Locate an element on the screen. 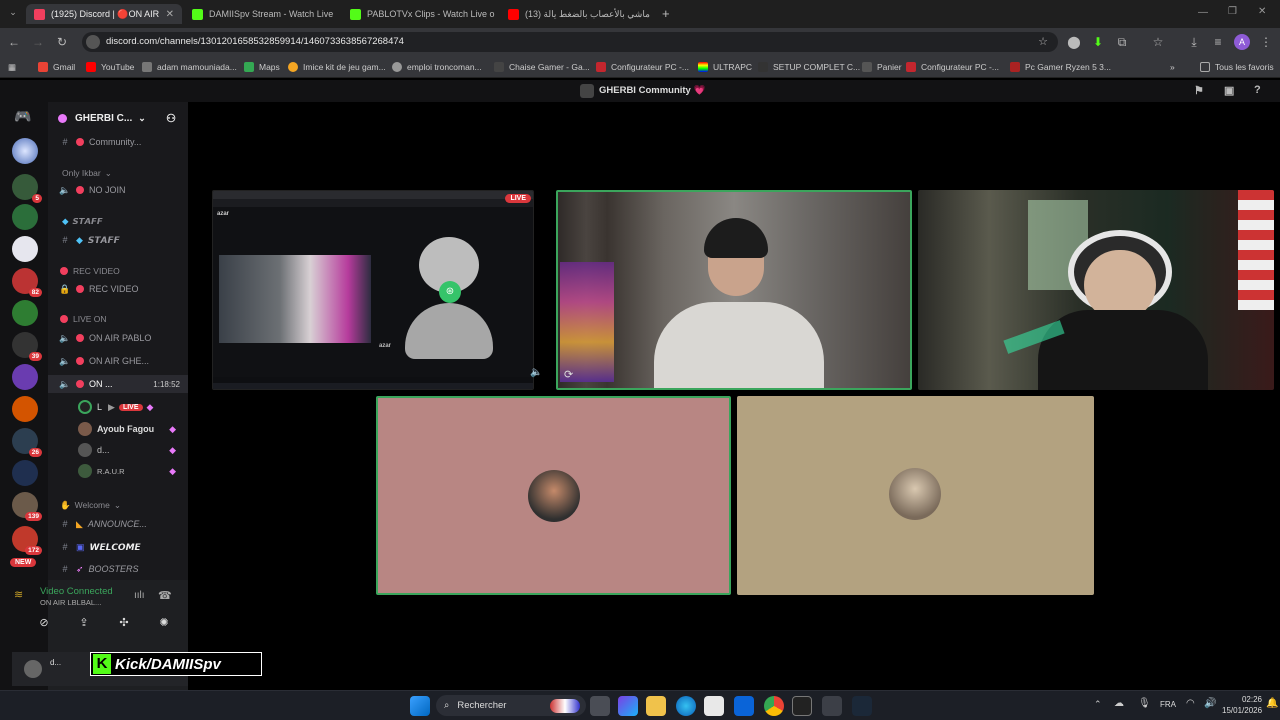 Image resolution: width=1280 pixels, height=720 pixels. bookmark-gmail: Gmail is located at coordinates (56, 67).